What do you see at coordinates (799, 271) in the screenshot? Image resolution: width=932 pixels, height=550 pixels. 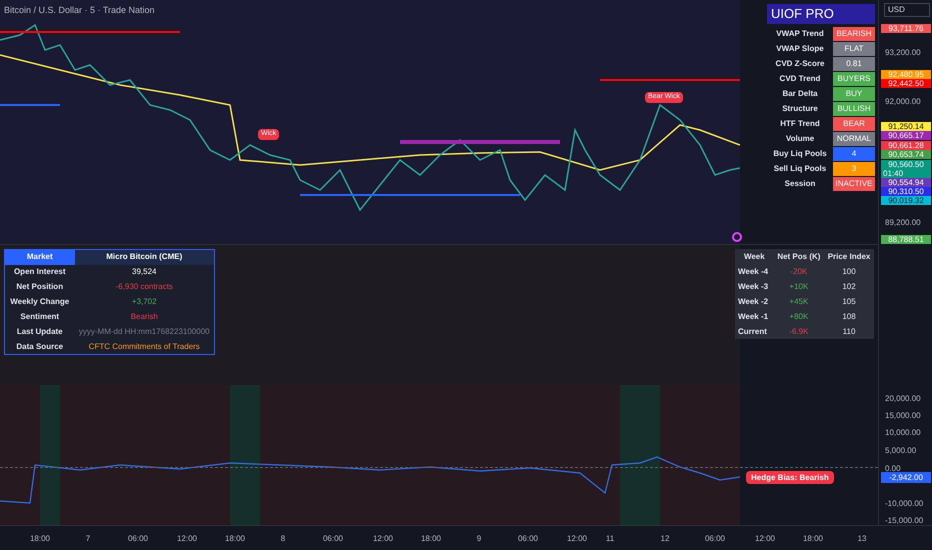 I see `table-cell: -20K` at bounding box center [799, 271].